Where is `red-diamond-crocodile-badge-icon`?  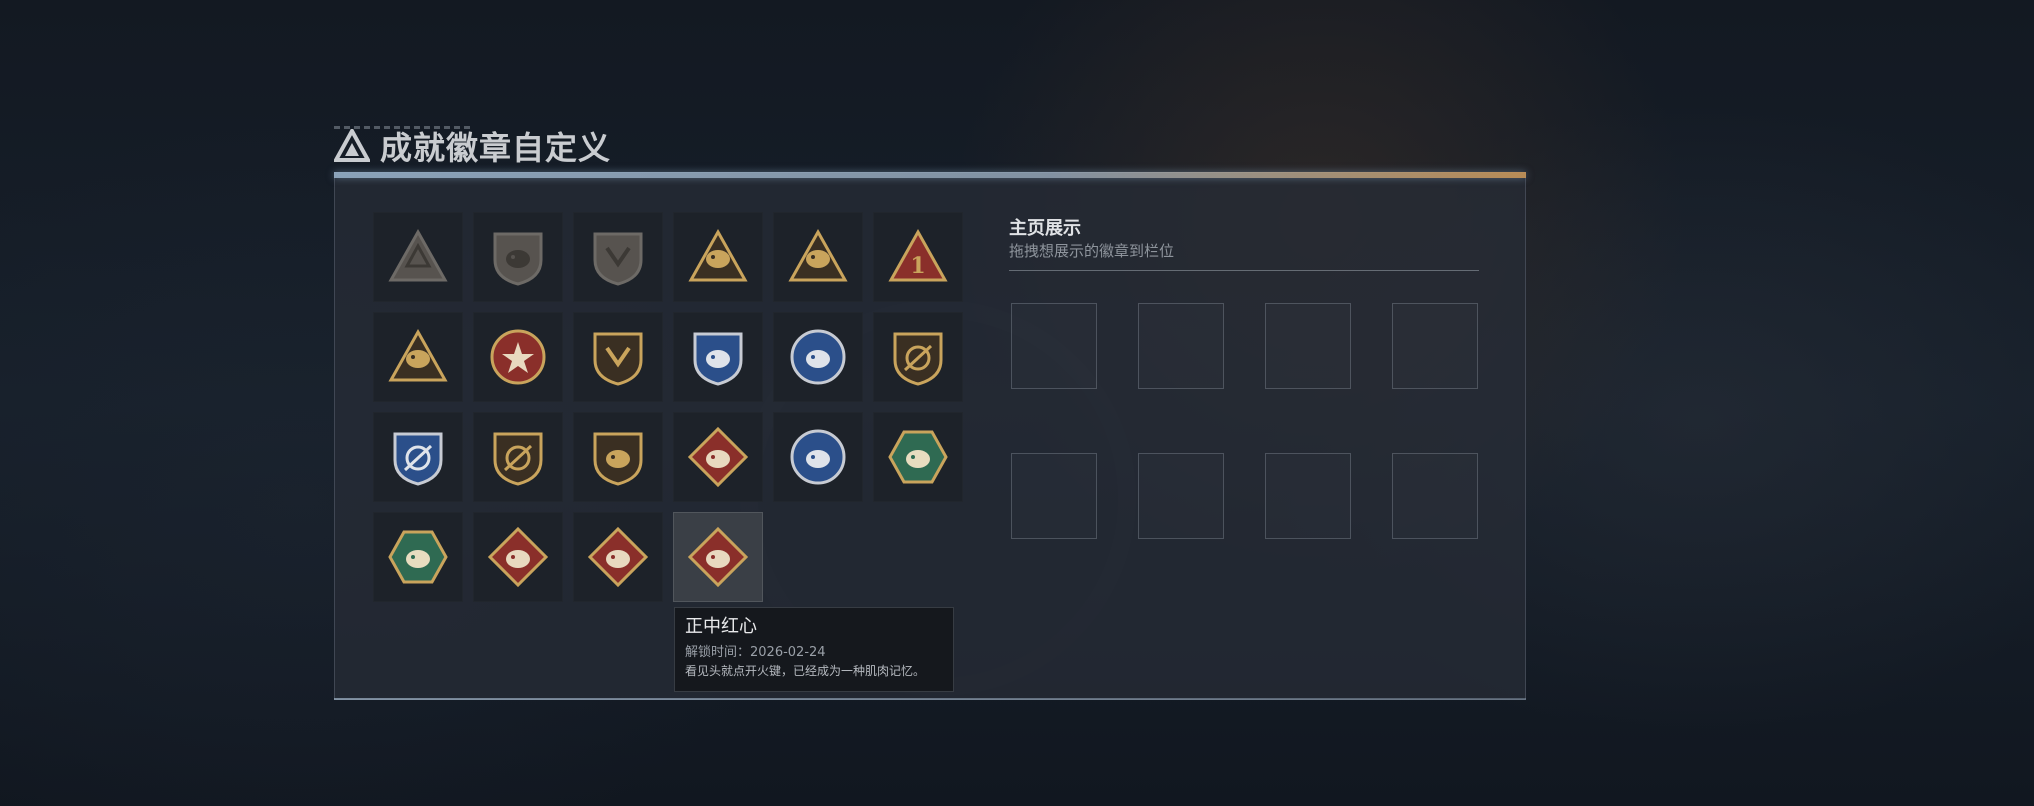 red-diamond-crocodile-badge-icon is located at coordinates (718, 557).